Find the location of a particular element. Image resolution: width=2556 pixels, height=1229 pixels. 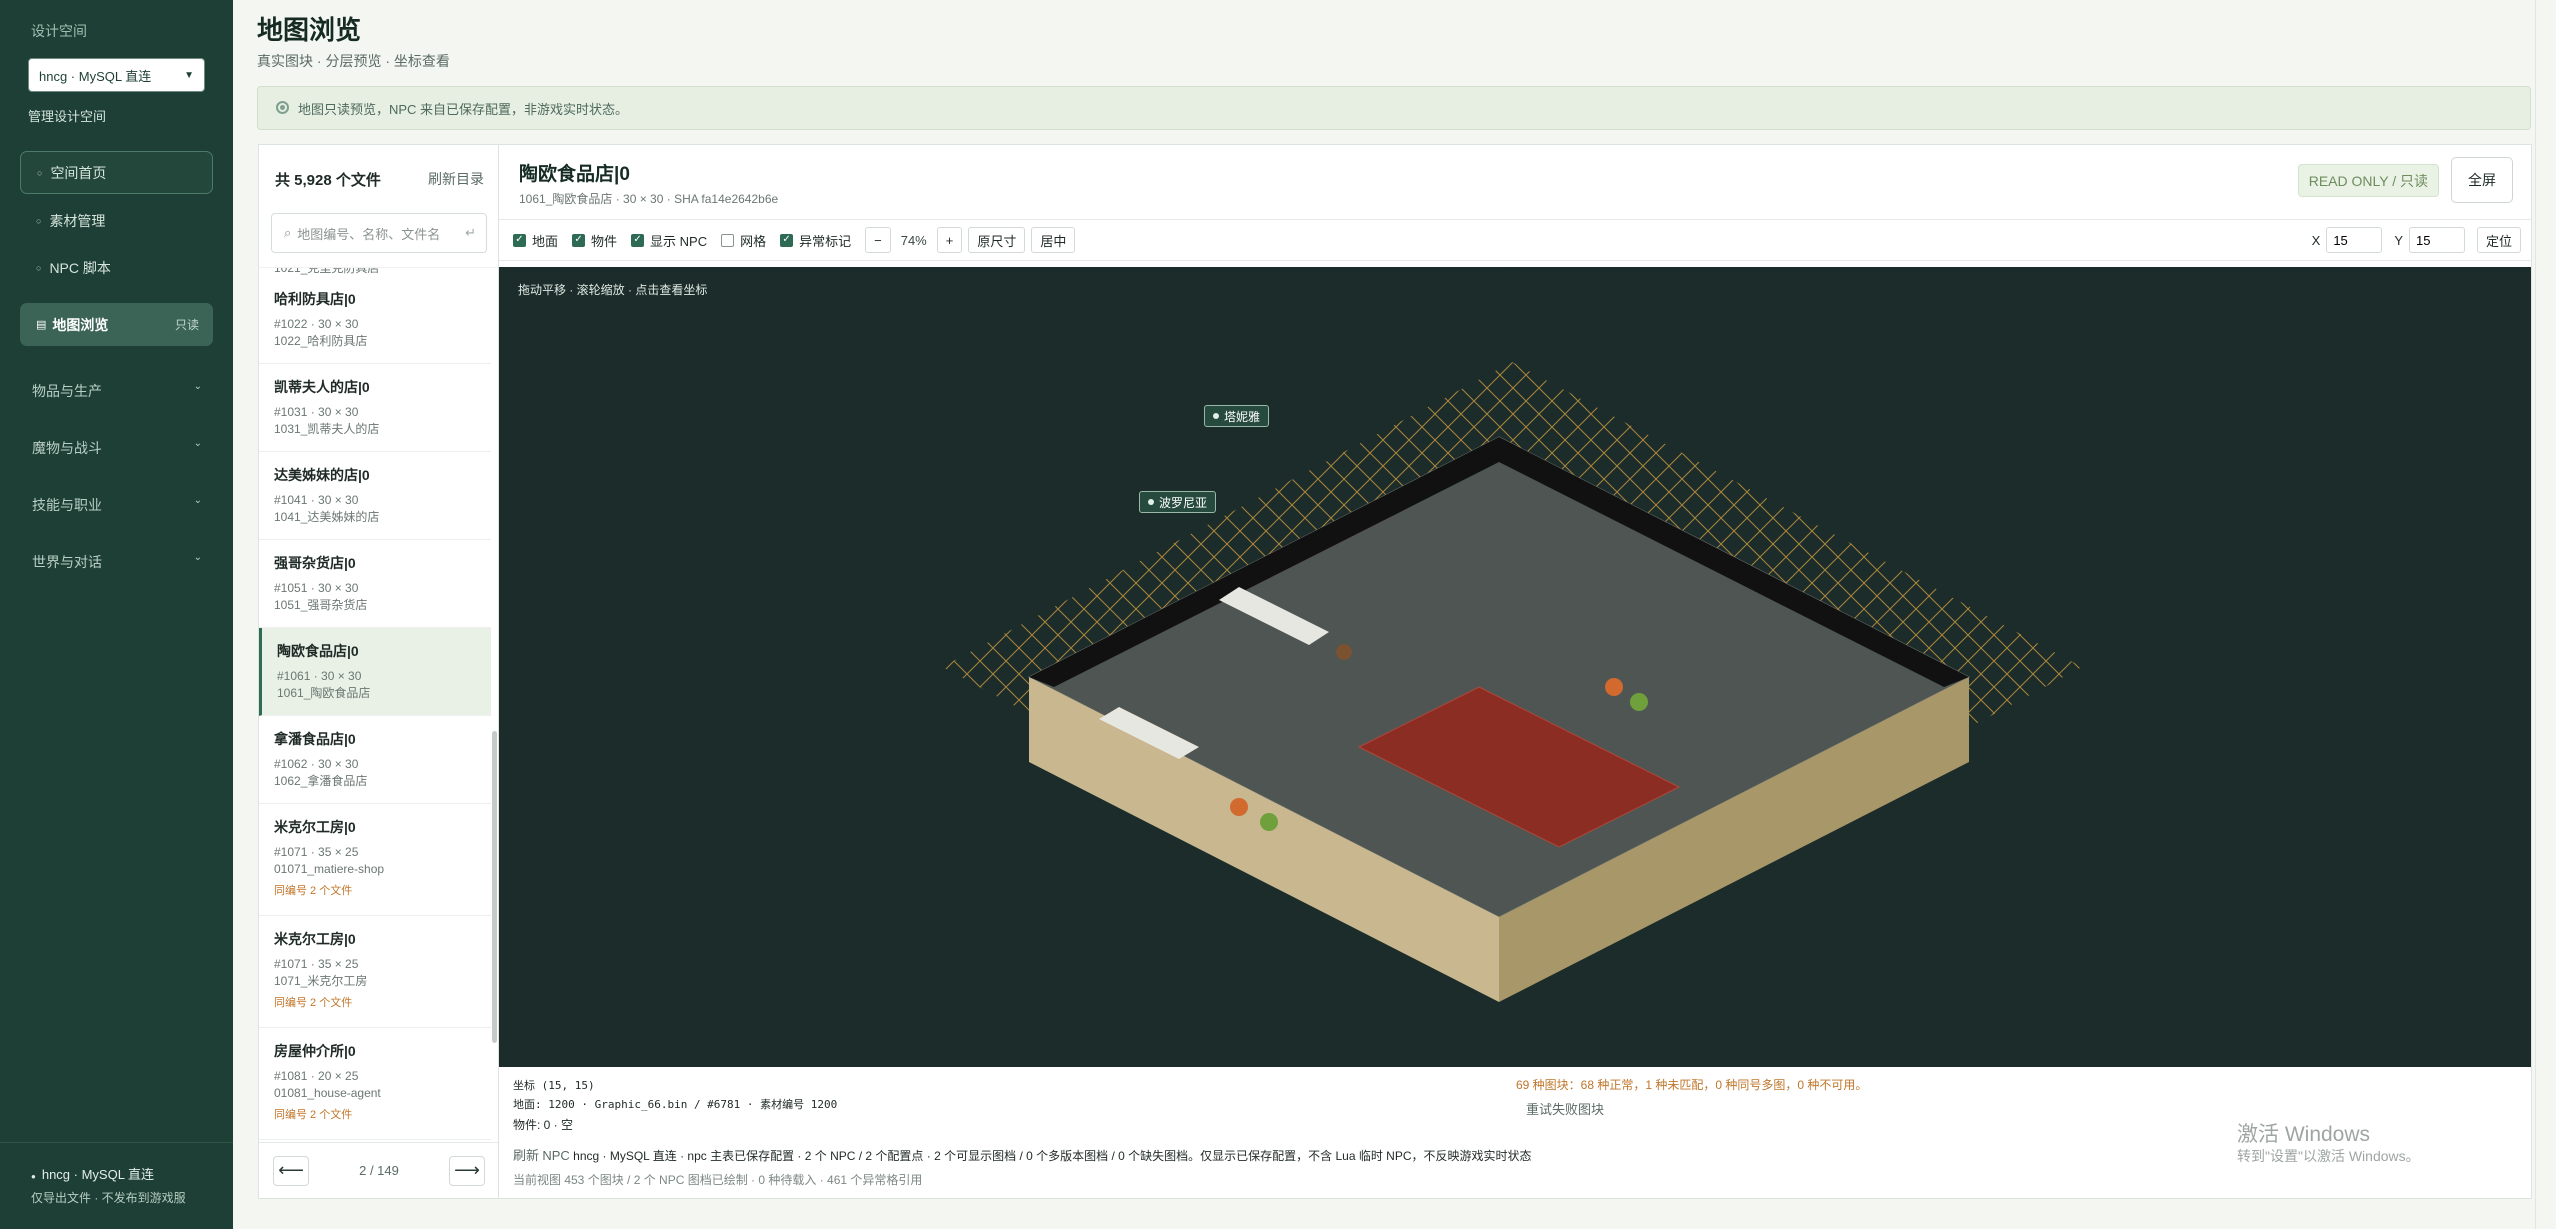

sidebar-item-label: NPC 脚本 is located at coordinates (80, 267).